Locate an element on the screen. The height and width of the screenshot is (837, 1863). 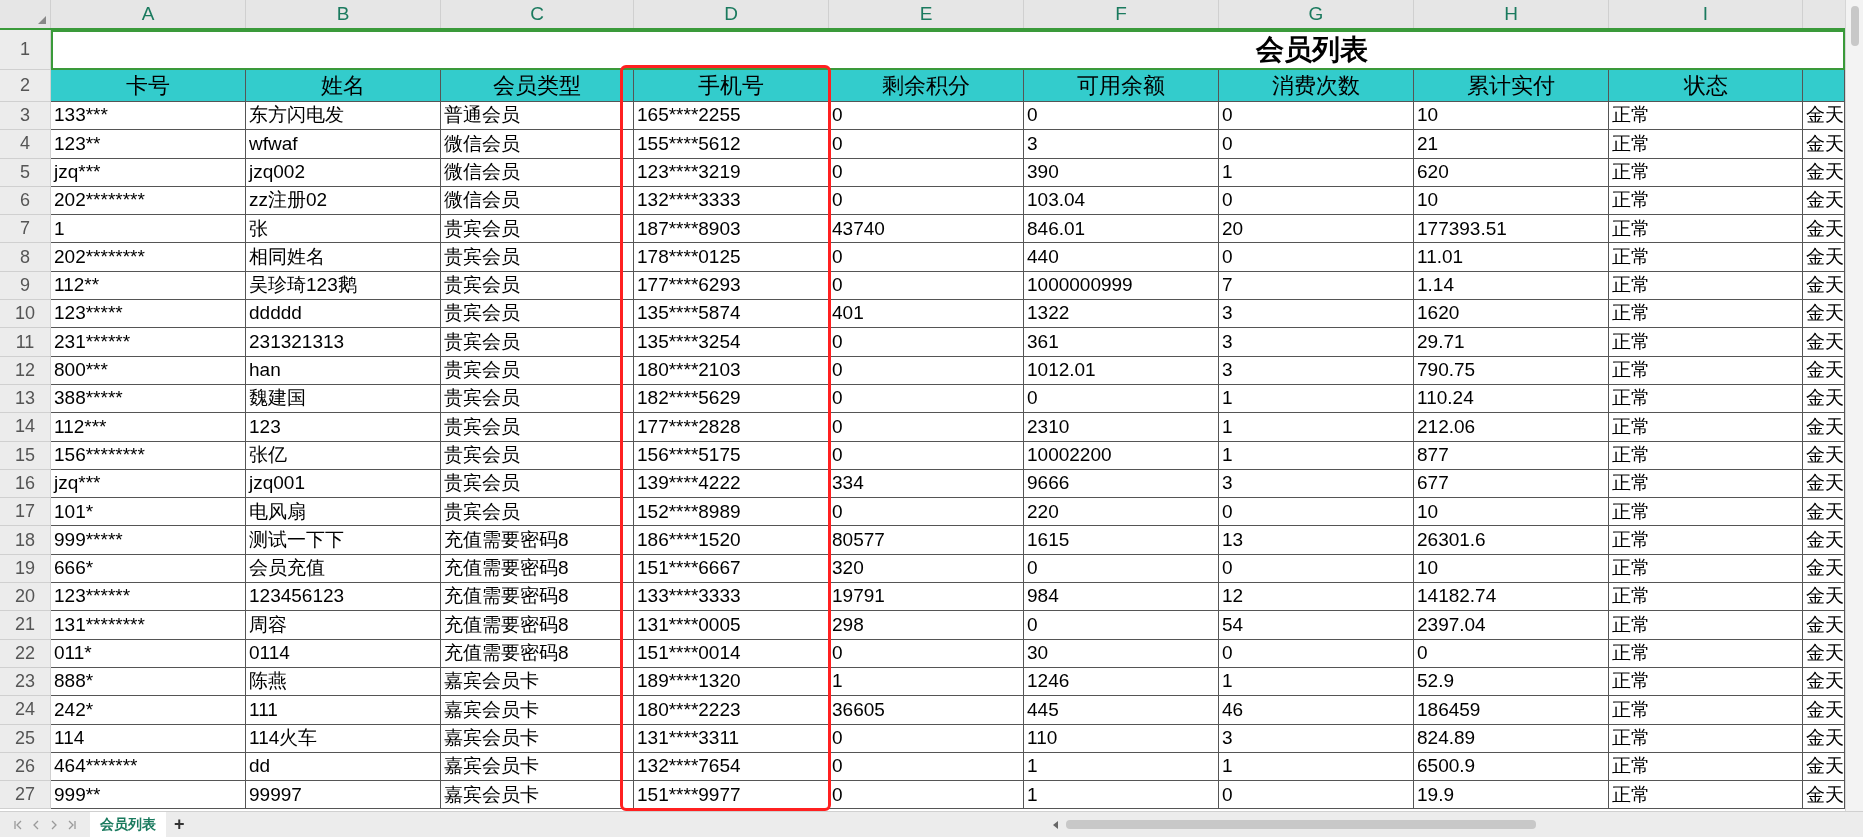
scroll-left-icon is located at coordinates (1055, 824).